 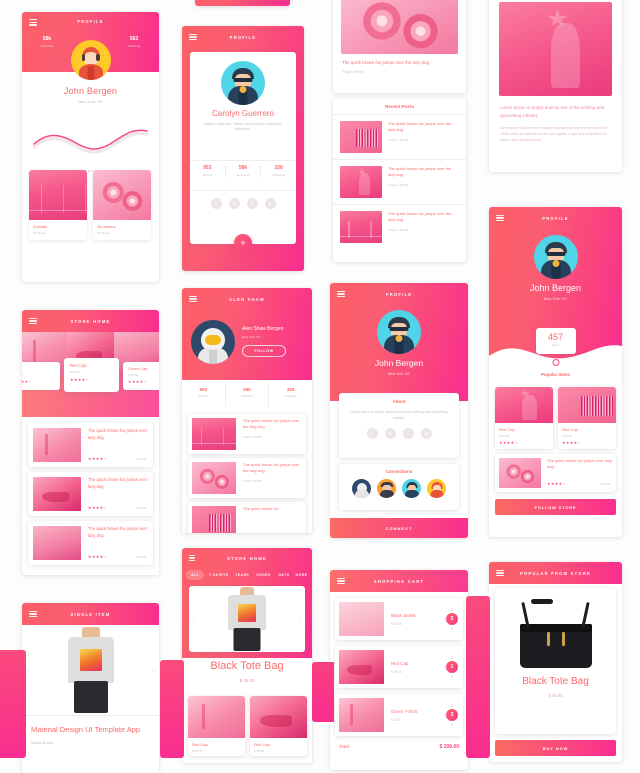 I want to click on decor-slab-far-right, so click(x=478, y=677).